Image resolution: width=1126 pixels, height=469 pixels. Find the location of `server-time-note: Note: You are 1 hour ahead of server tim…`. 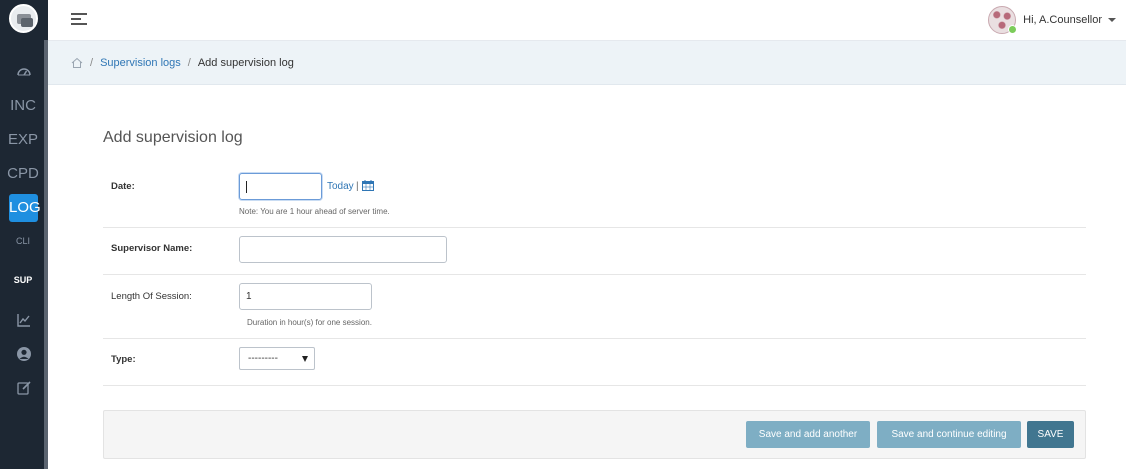

server-time-note: Note: You are 1 hour ahead of server tim… is located at coordinates (314, 211).